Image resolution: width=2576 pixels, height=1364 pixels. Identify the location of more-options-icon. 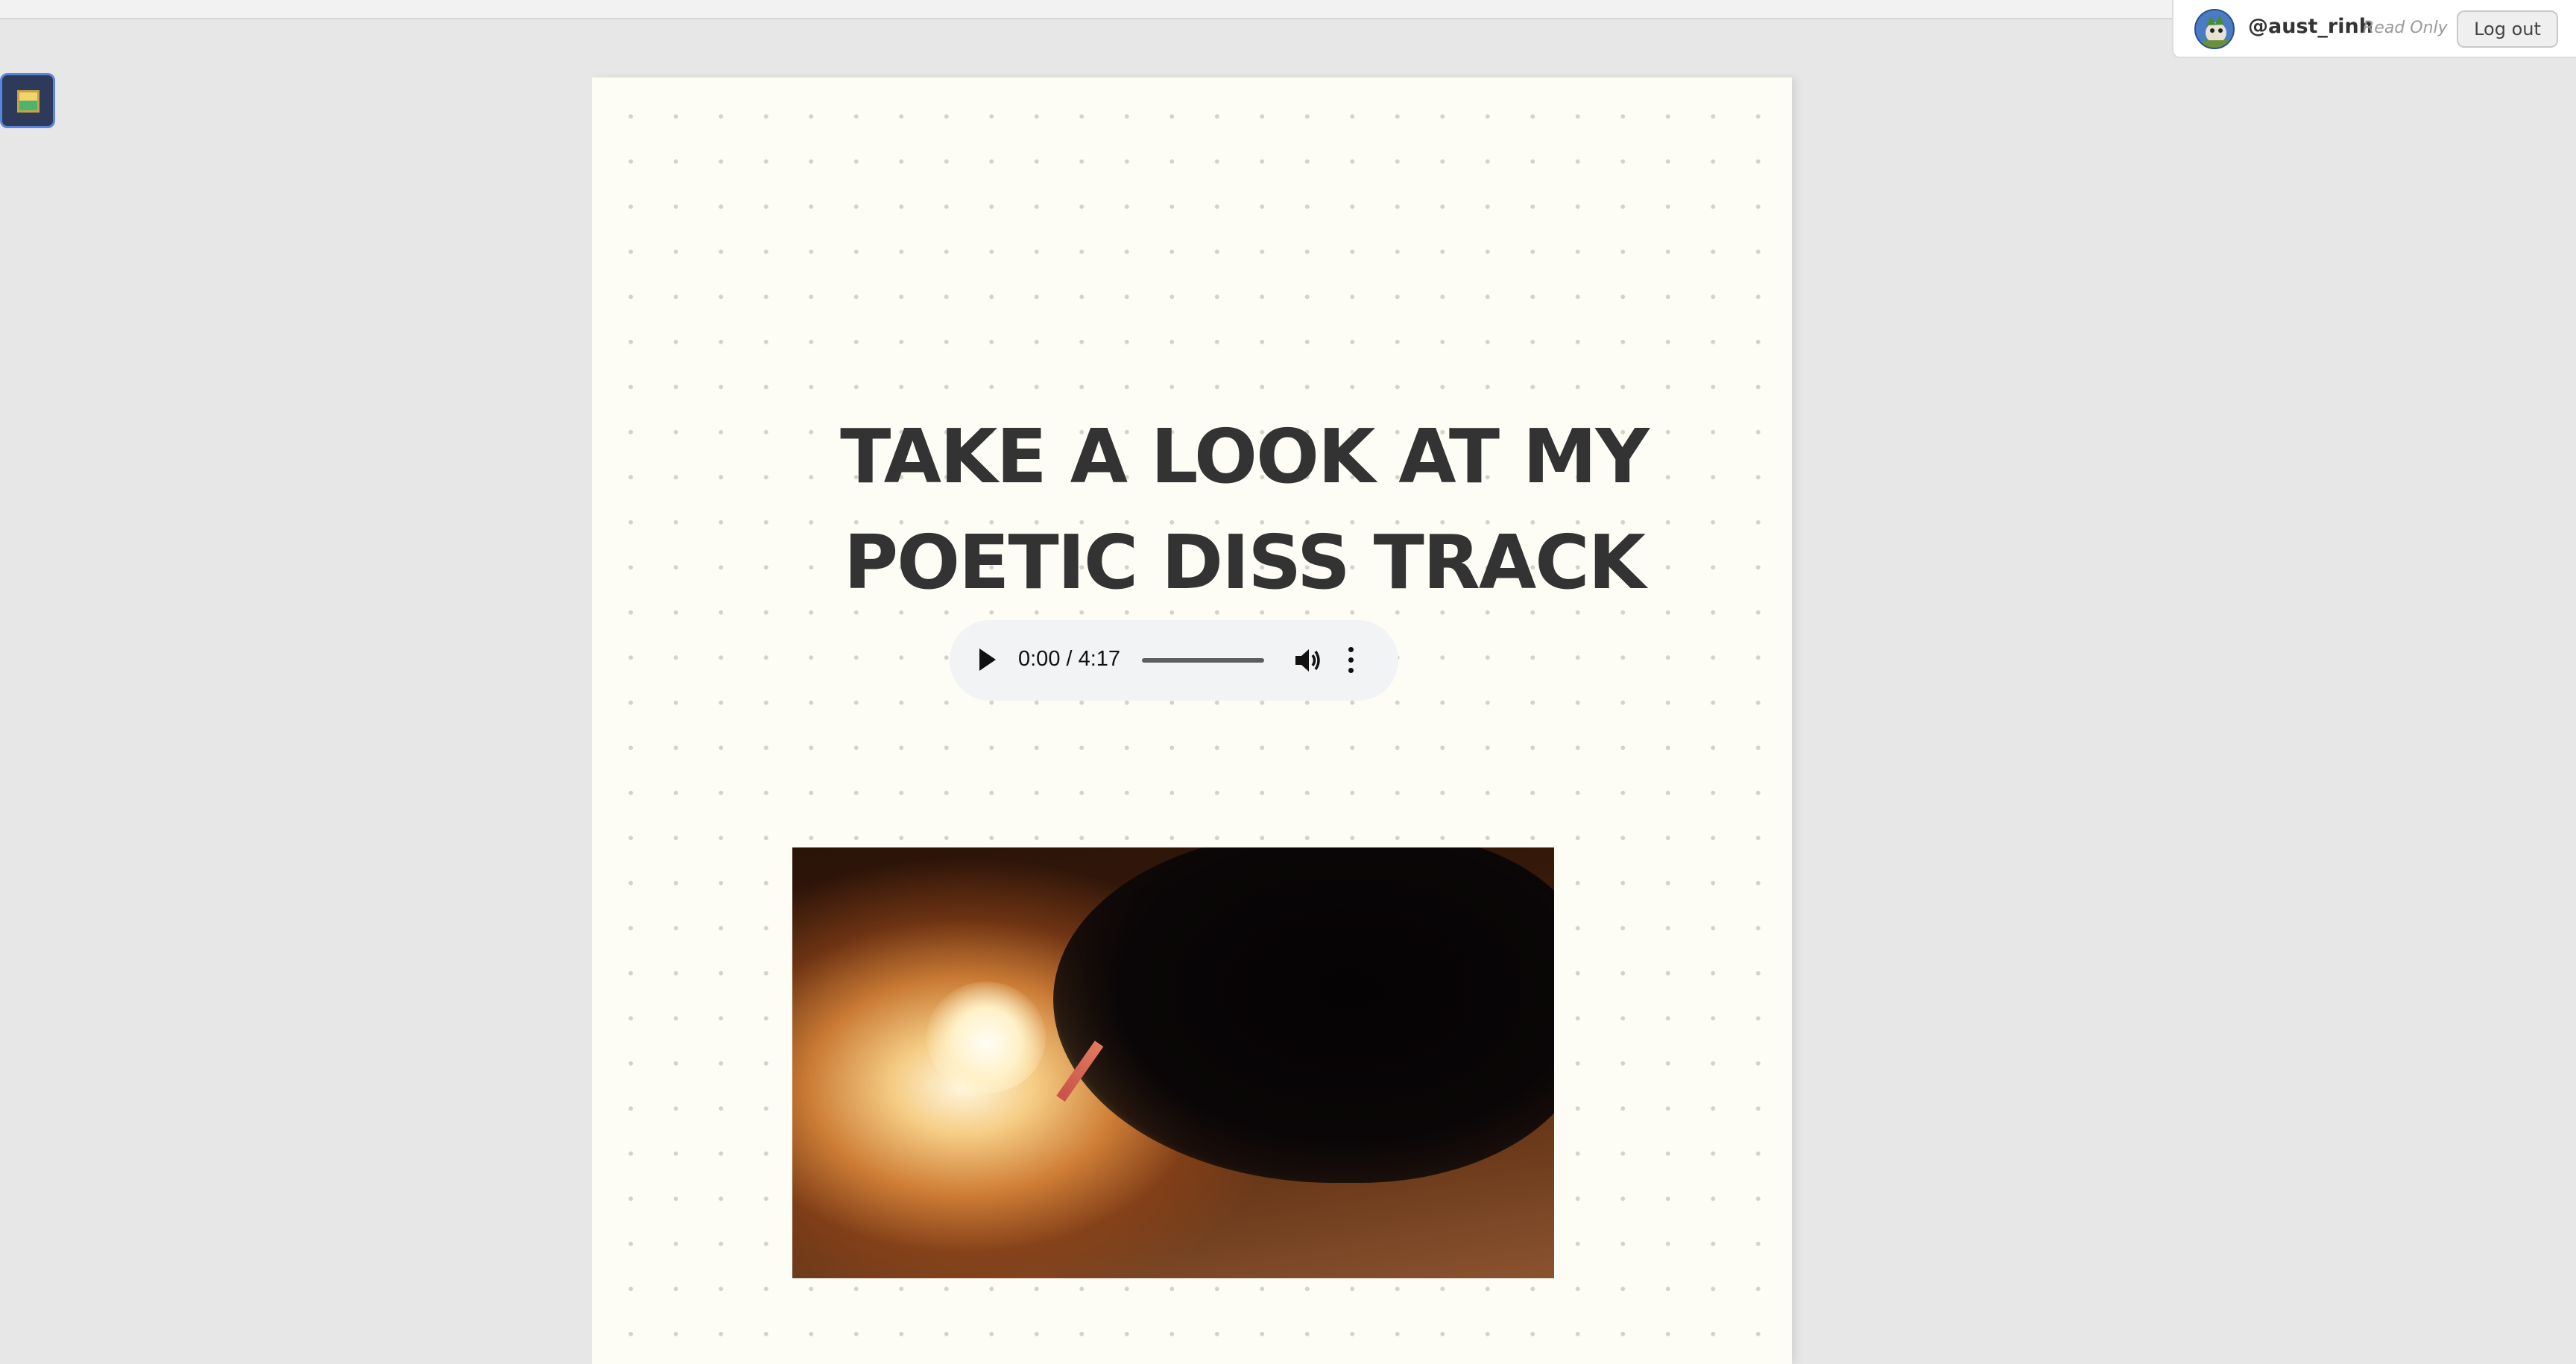
(1350, 660).